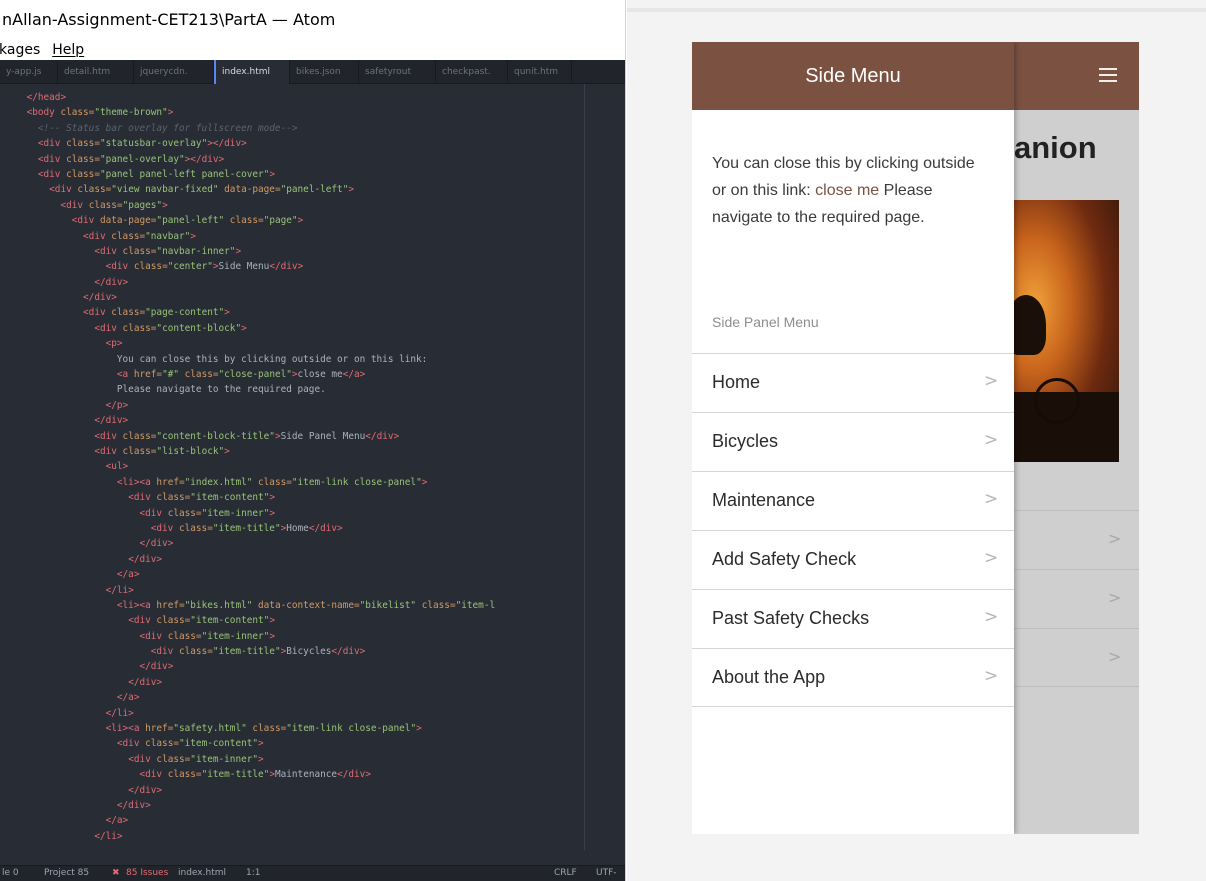 This screenshot has width=1206, height=881. I want to click on code-line: <div class="item-title">Bicycles</div>, so click(258, 652).